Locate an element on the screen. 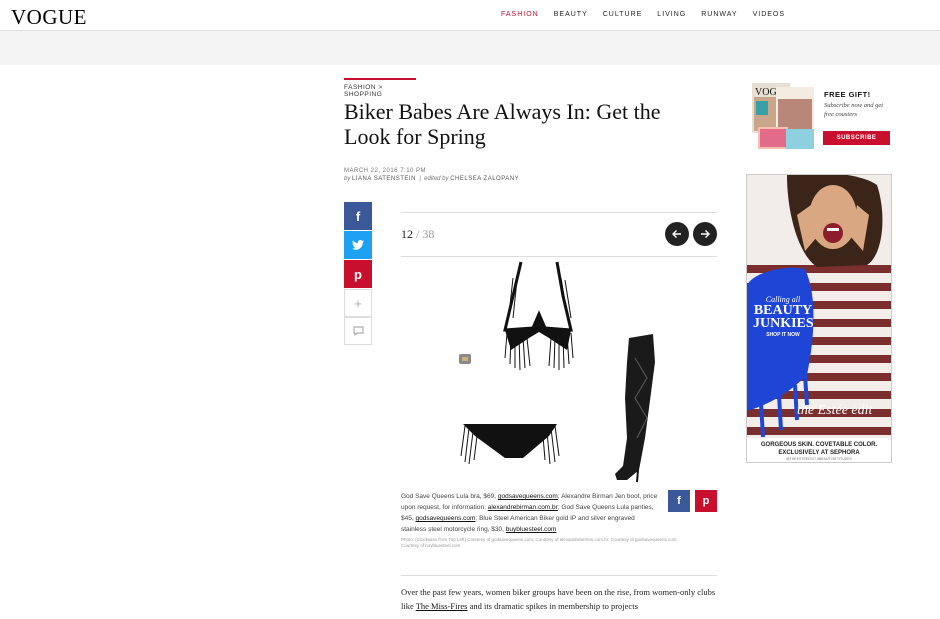 Image resolution: width=940 pixels, height=619 pixels. next-slide-button is located at coordinates (705, 234).